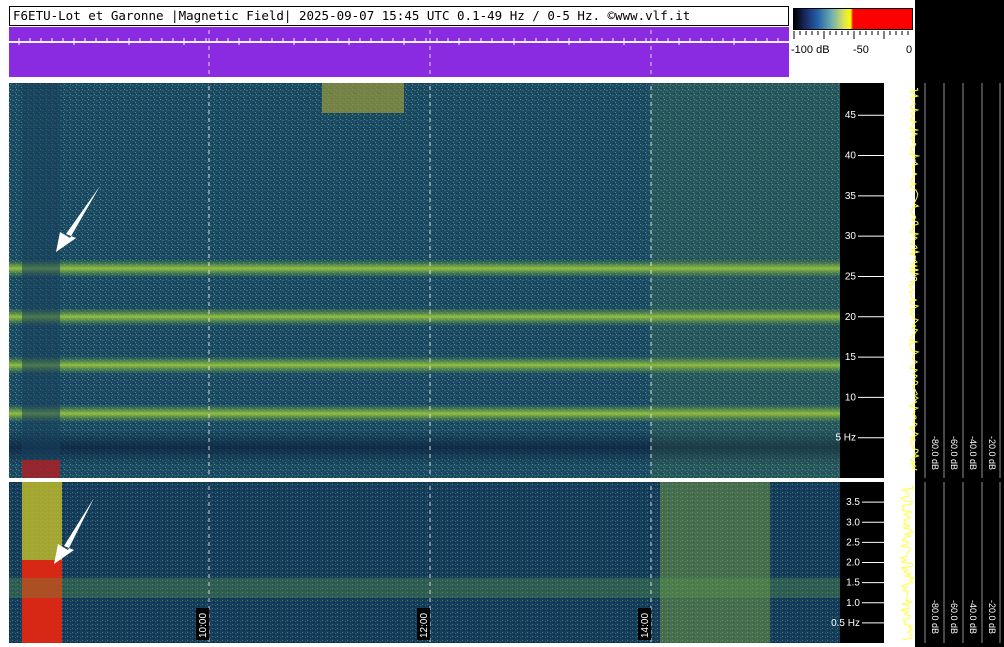  I want to click on lower-side-plot: -80.0 dB -60.0 dB -40.0 dB -20.0 dB, so click(949, 562).